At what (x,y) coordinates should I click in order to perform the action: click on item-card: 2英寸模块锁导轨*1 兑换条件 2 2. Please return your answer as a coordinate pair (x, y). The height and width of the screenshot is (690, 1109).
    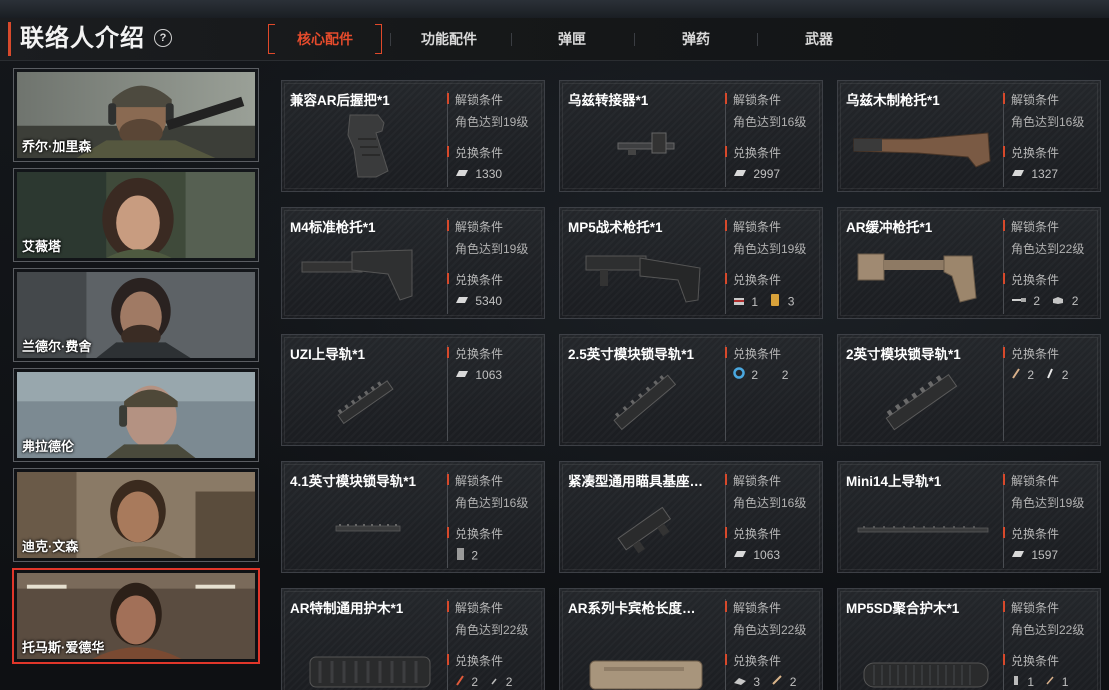
    Looking at the image, I should click on (969, 390).